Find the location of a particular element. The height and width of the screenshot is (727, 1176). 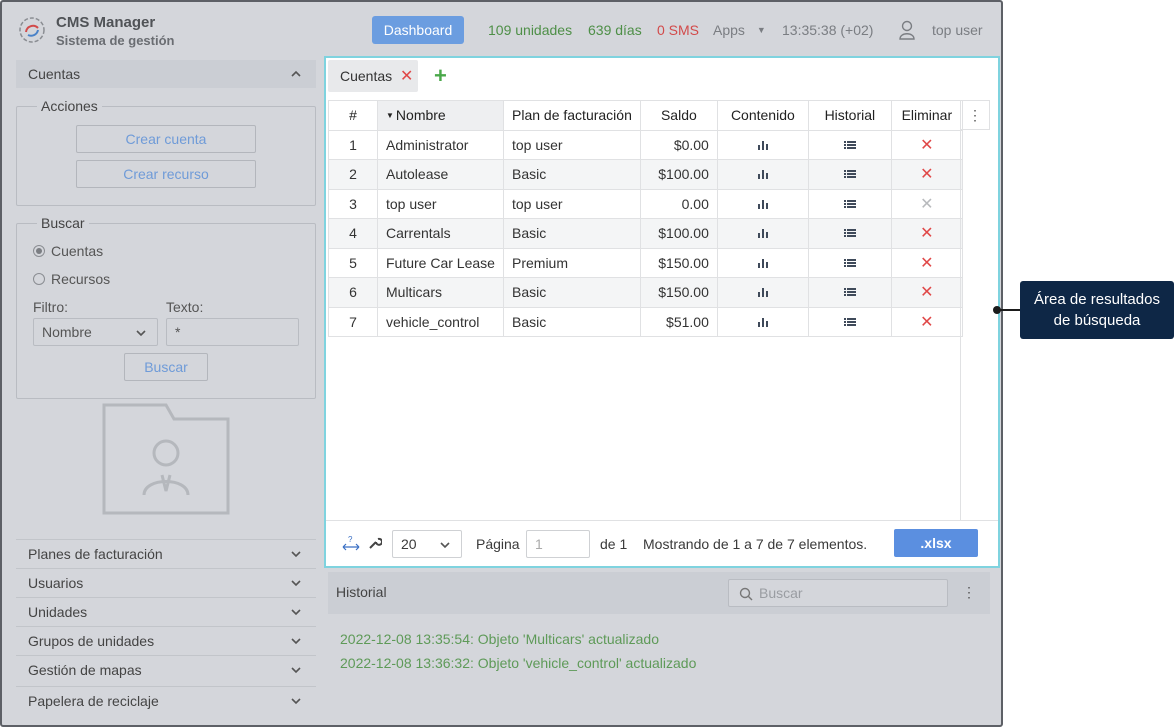

column-header-plan: Plan de facturación is located at coordinates (572, 115).